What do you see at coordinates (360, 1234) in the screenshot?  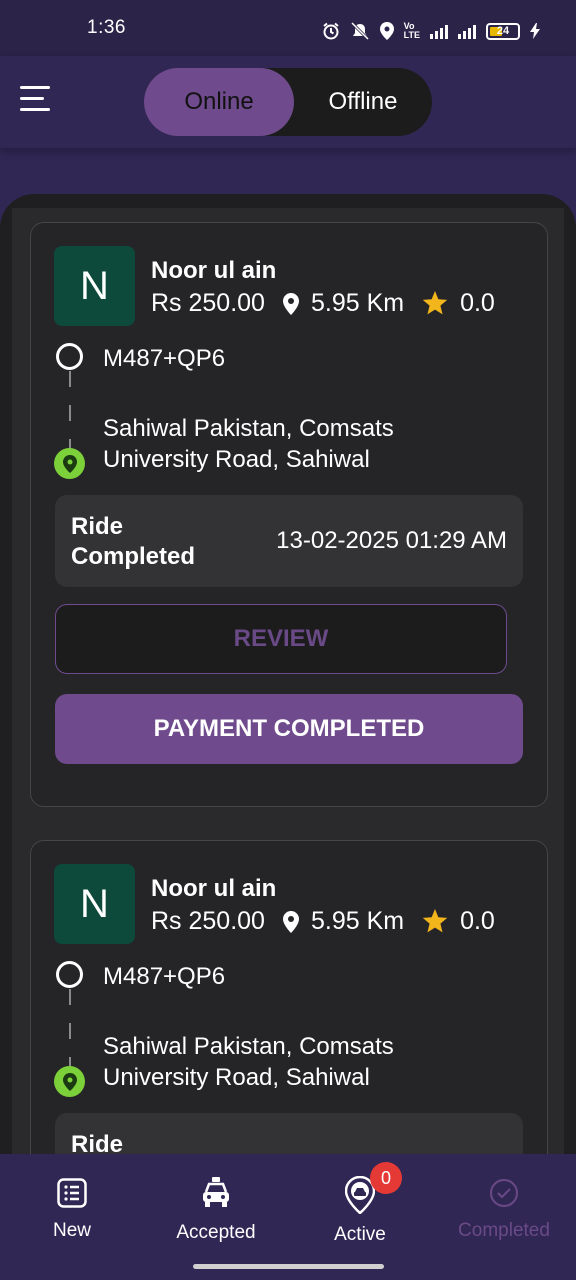 I see `nav-label: Active` at bounding box center [360, 1234].